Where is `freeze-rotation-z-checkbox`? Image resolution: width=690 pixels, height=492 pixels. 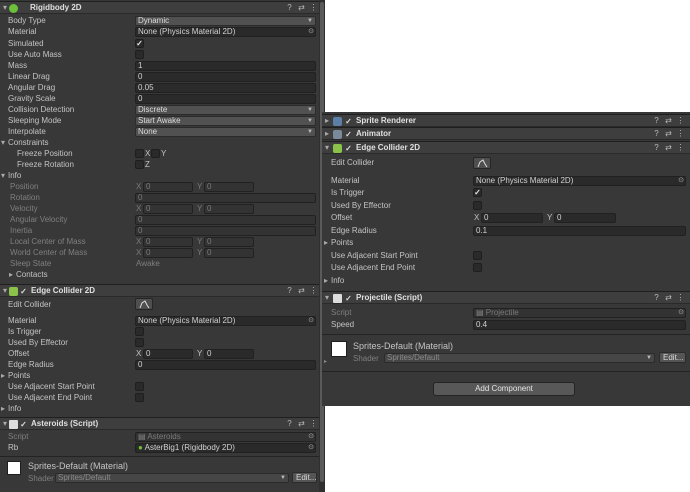 freeze-rotation-z-checkbox is located at coordinates (139, 164).